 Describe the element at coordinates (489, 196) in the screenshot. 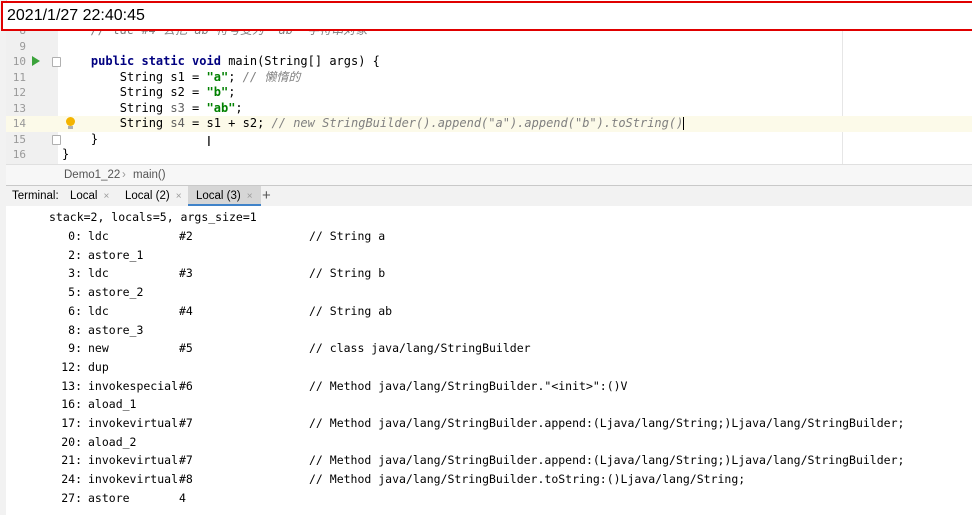

I see `terminal-tab-bar: Terminal: Local × Local (2) × Local (3) × +` at that location.